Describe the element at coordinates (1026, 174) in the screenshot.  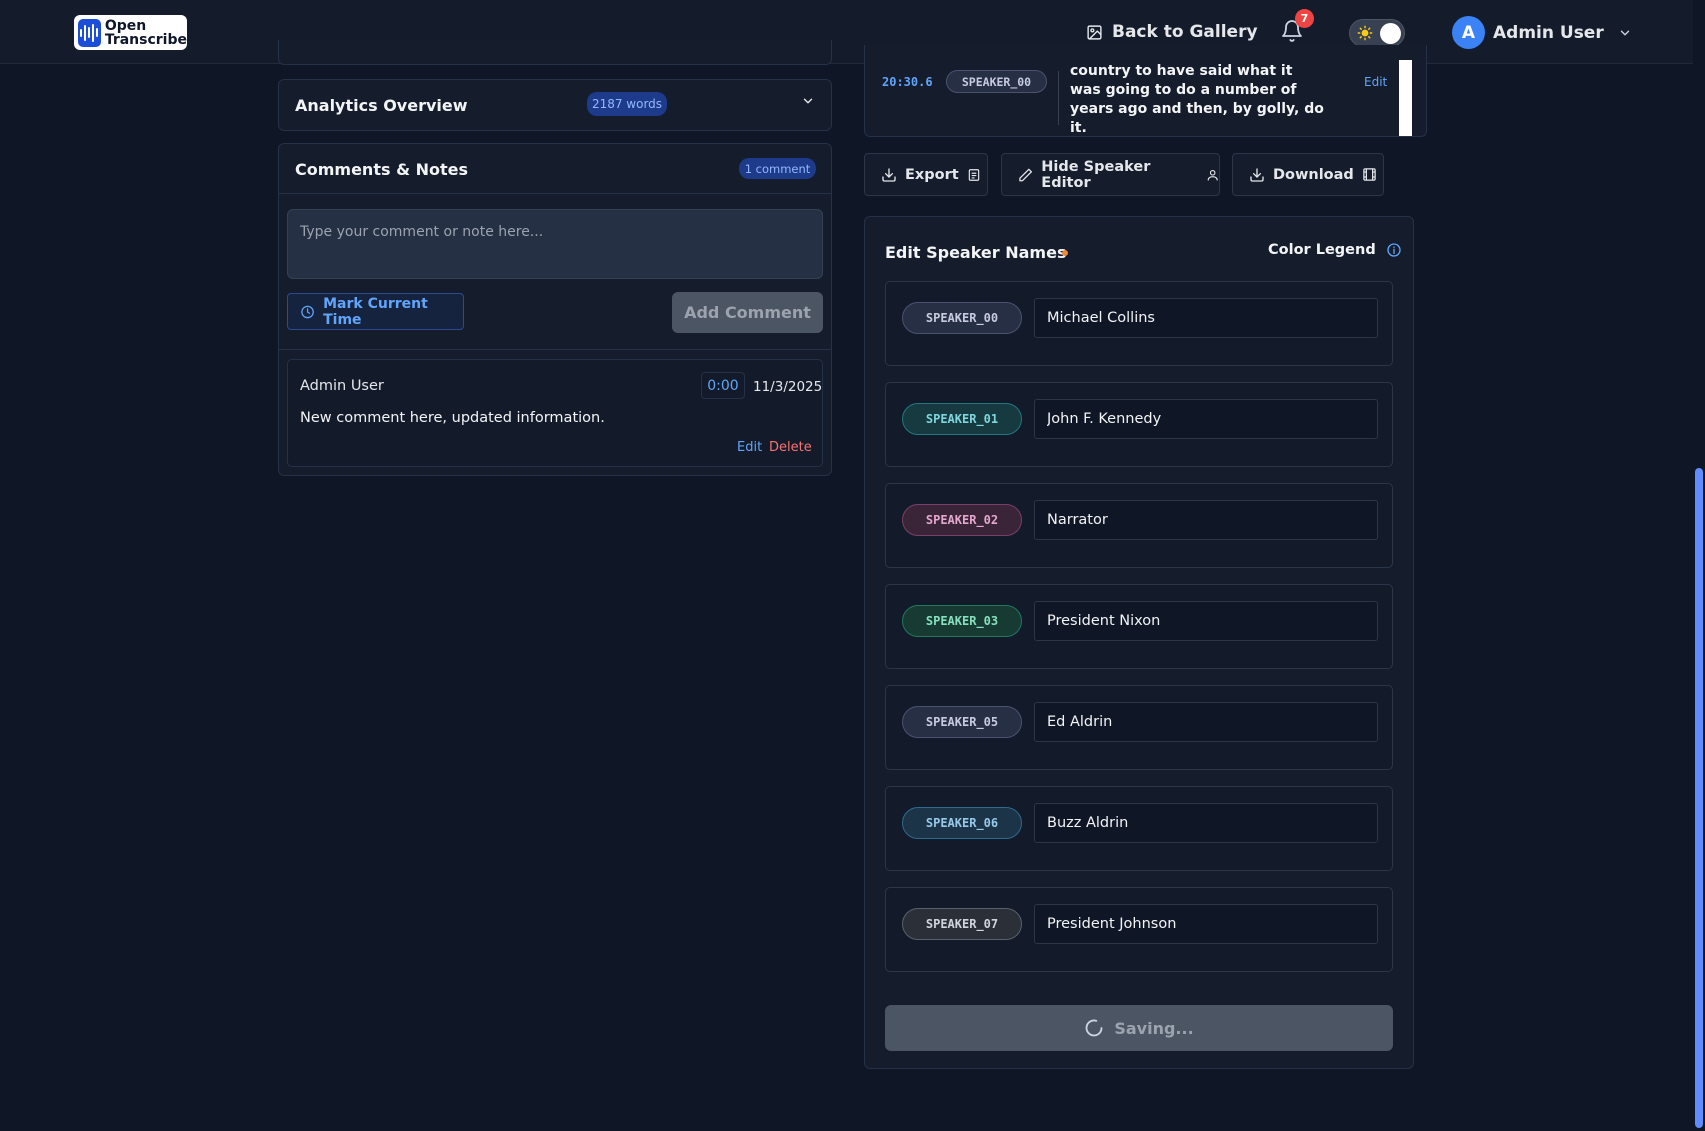
I see `pencil-icon` at that location.